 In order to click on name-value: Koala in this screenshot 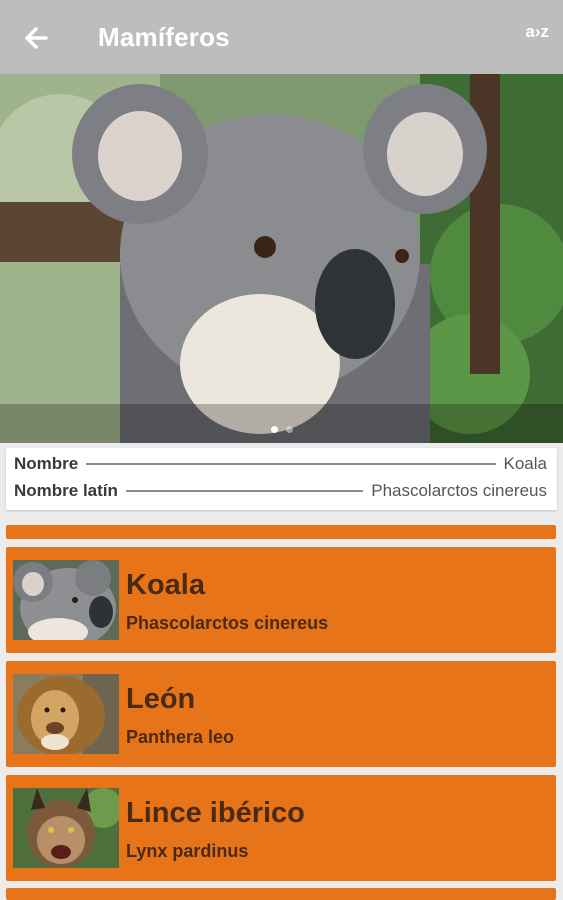, I will do `click(525, 463)`.